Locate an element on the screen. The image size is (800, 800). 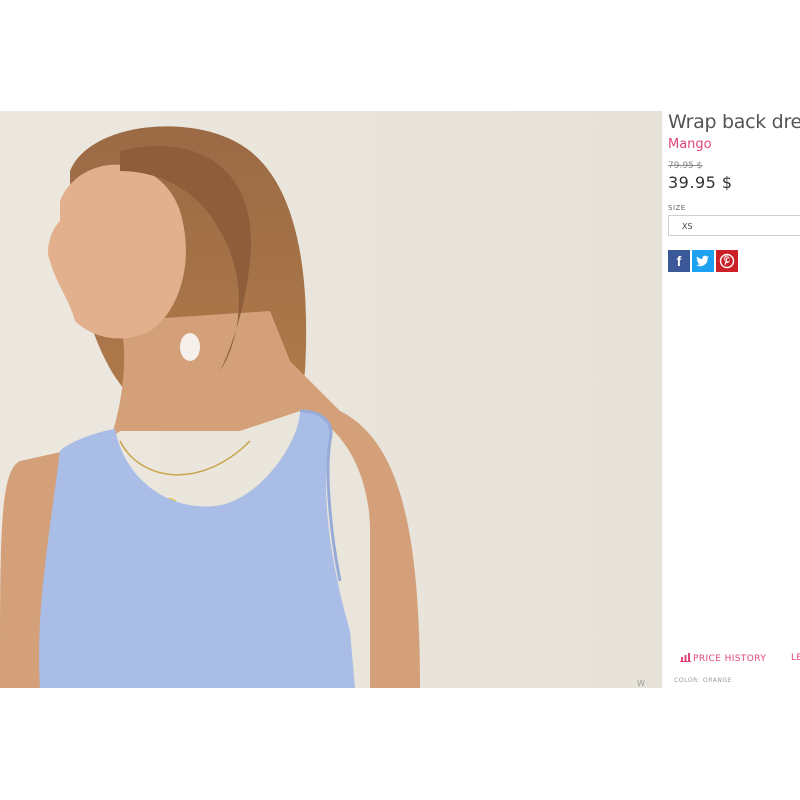
bar-chart-icon is located at coordinates (685, 657).